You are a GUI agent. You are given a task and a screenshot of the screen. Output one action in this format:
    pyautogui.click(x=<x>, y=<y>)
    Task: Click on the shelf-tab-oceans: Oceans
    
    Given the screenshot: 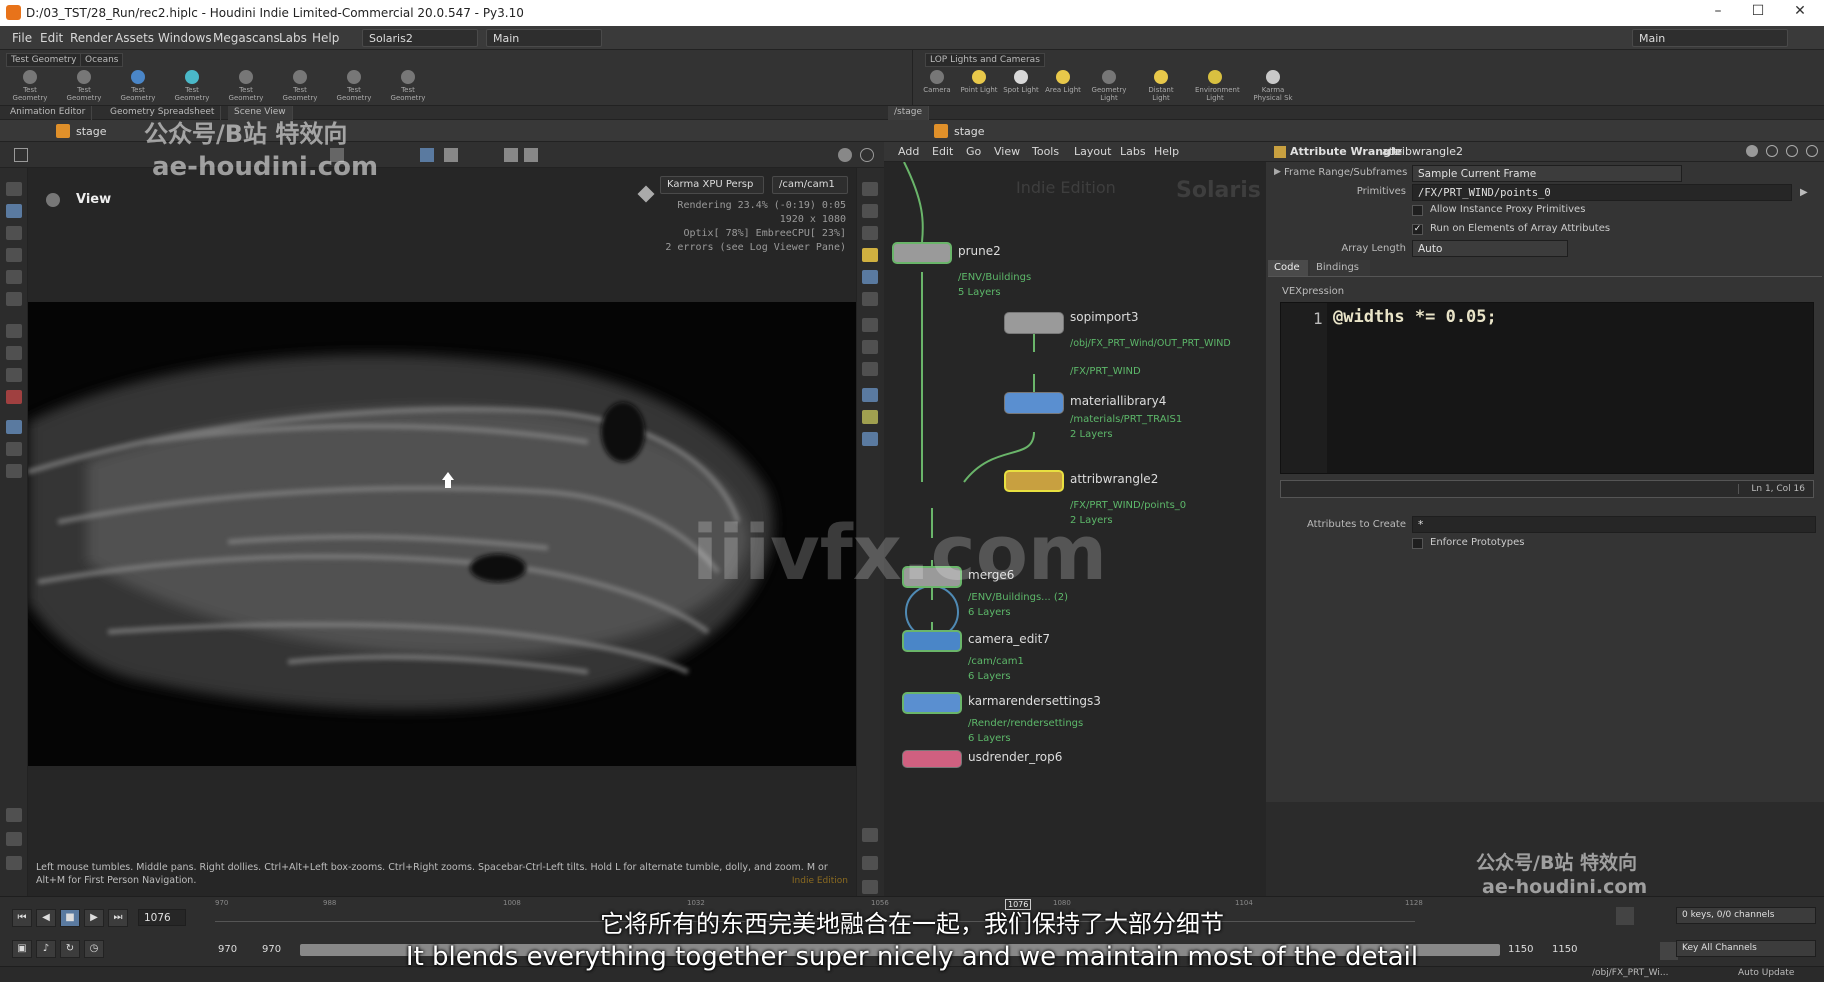 What is the action you would take?
    pyautogui.click(x=102, y=60)
    